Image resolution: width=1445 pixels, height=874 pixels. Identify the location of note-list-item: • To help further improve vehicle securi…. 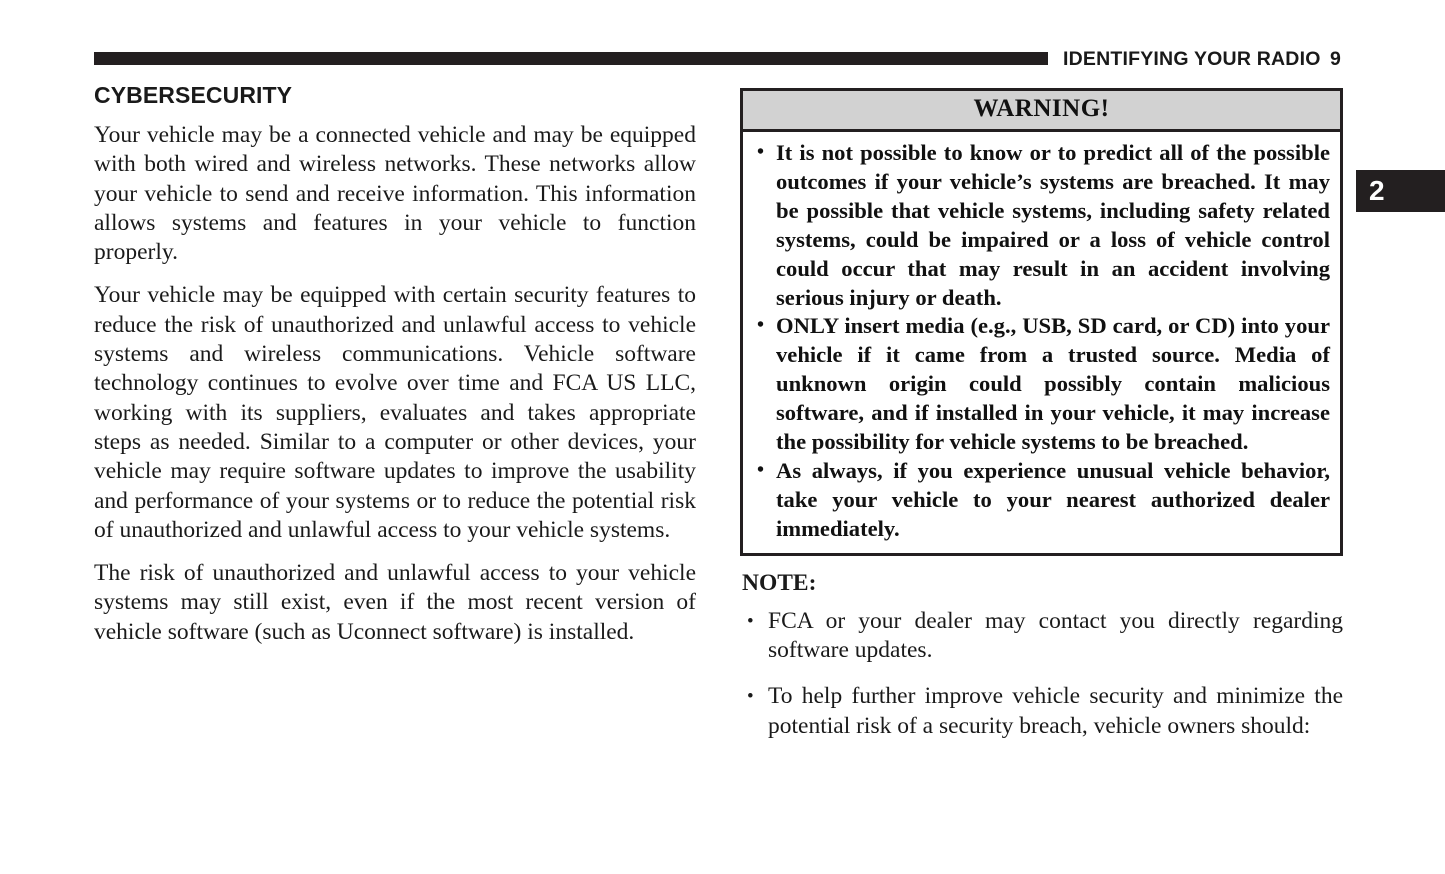
(1041, 711).